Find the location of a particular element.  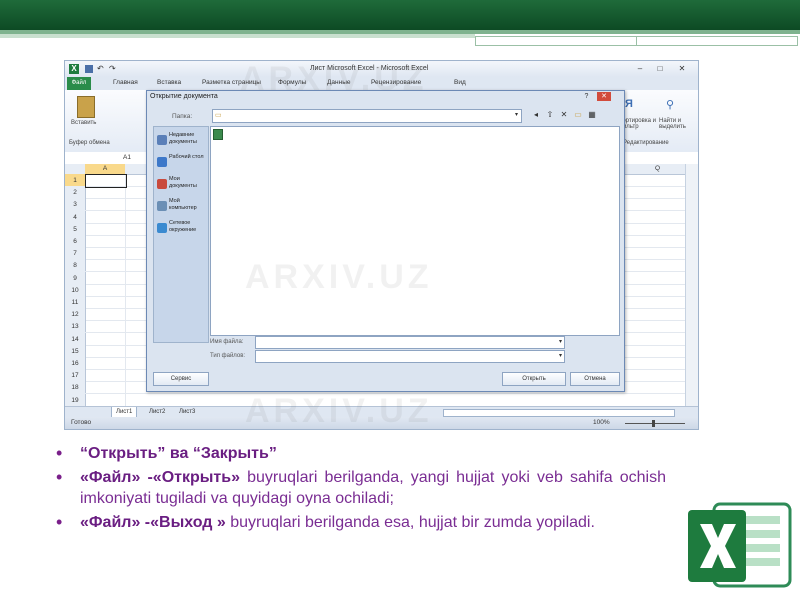

dialog-close-icon: ✕ is located at coordinates (604, 96).